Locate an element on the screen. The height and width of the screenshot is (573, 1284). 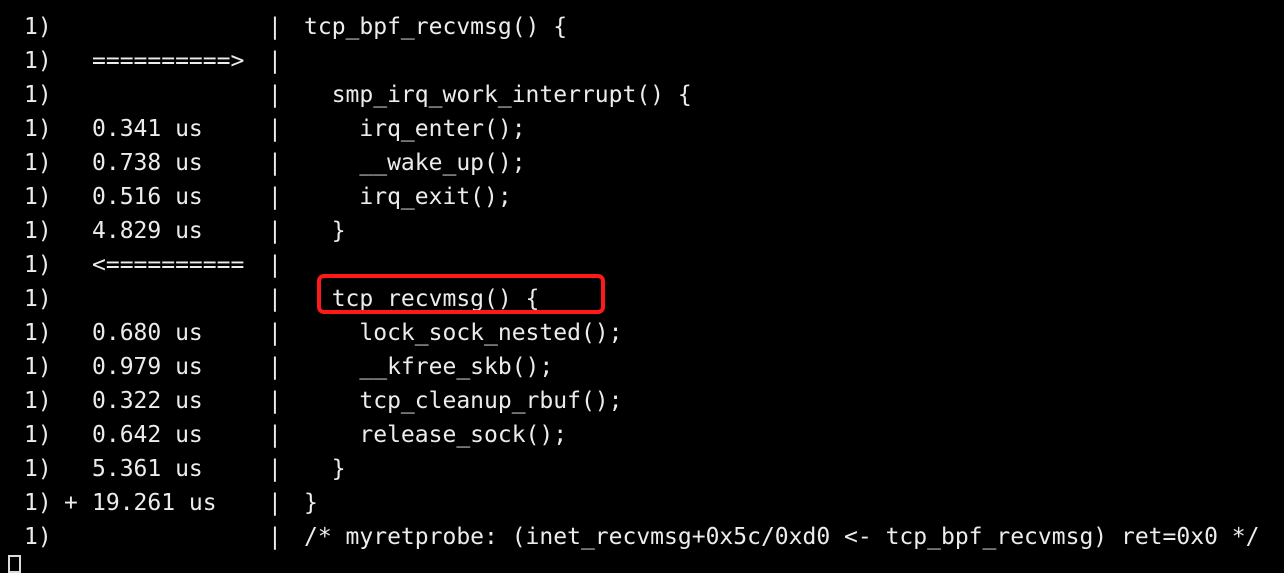
function-call: smp_irq_work_interrupt() { is located at coordinates (498, 95).